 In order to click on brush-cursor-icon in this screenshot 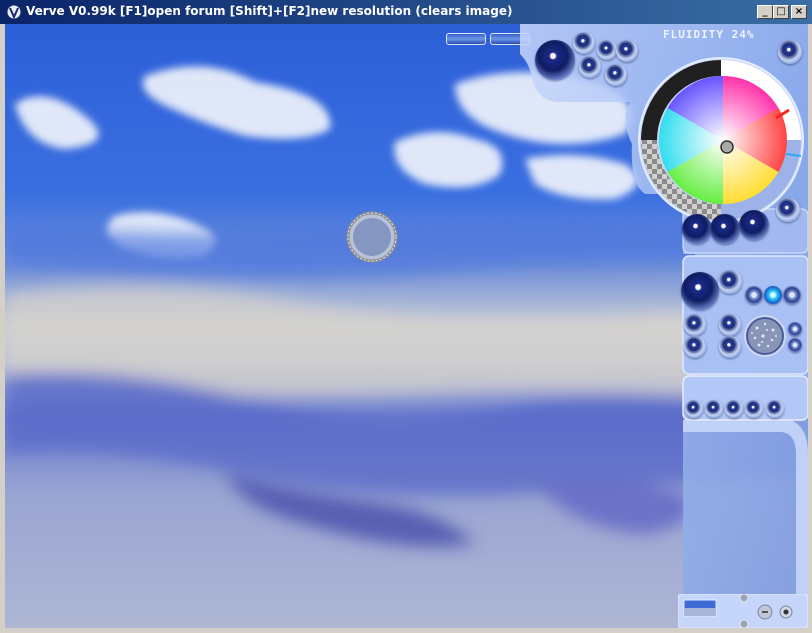, I will do `click(372, 237)`.